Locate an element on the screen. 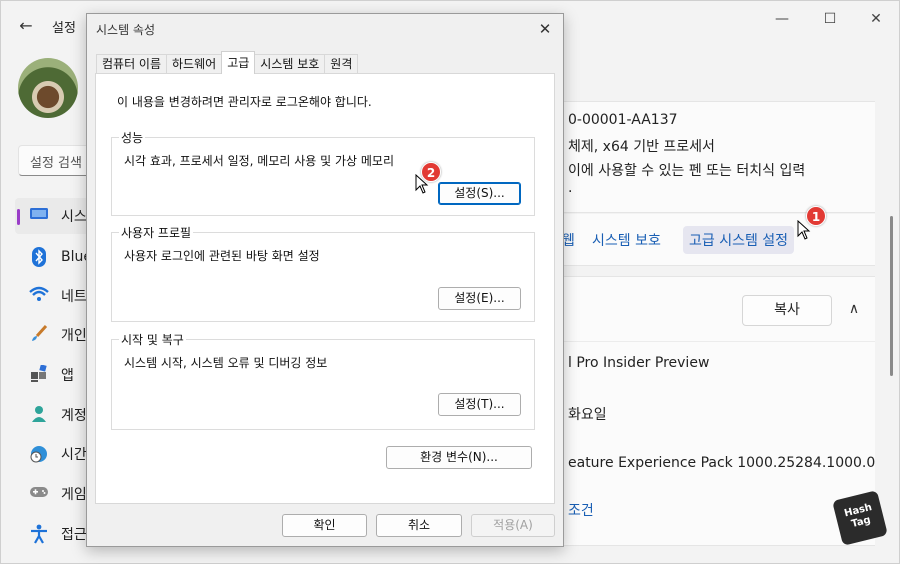 This screenshot has height=564, width=900. ok-button: 확인 is located at coordinates (324, 525).